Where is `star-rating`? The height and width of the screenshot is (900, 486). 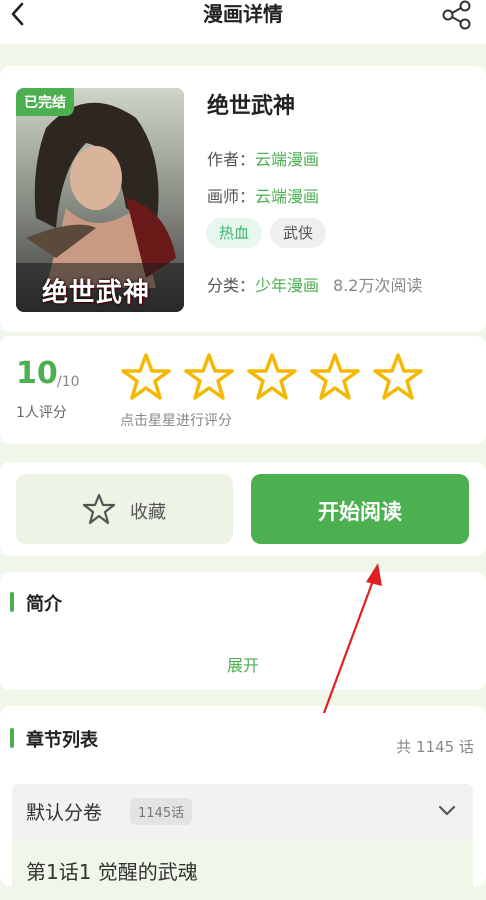
star-rating is located at coordinates (275, 379).